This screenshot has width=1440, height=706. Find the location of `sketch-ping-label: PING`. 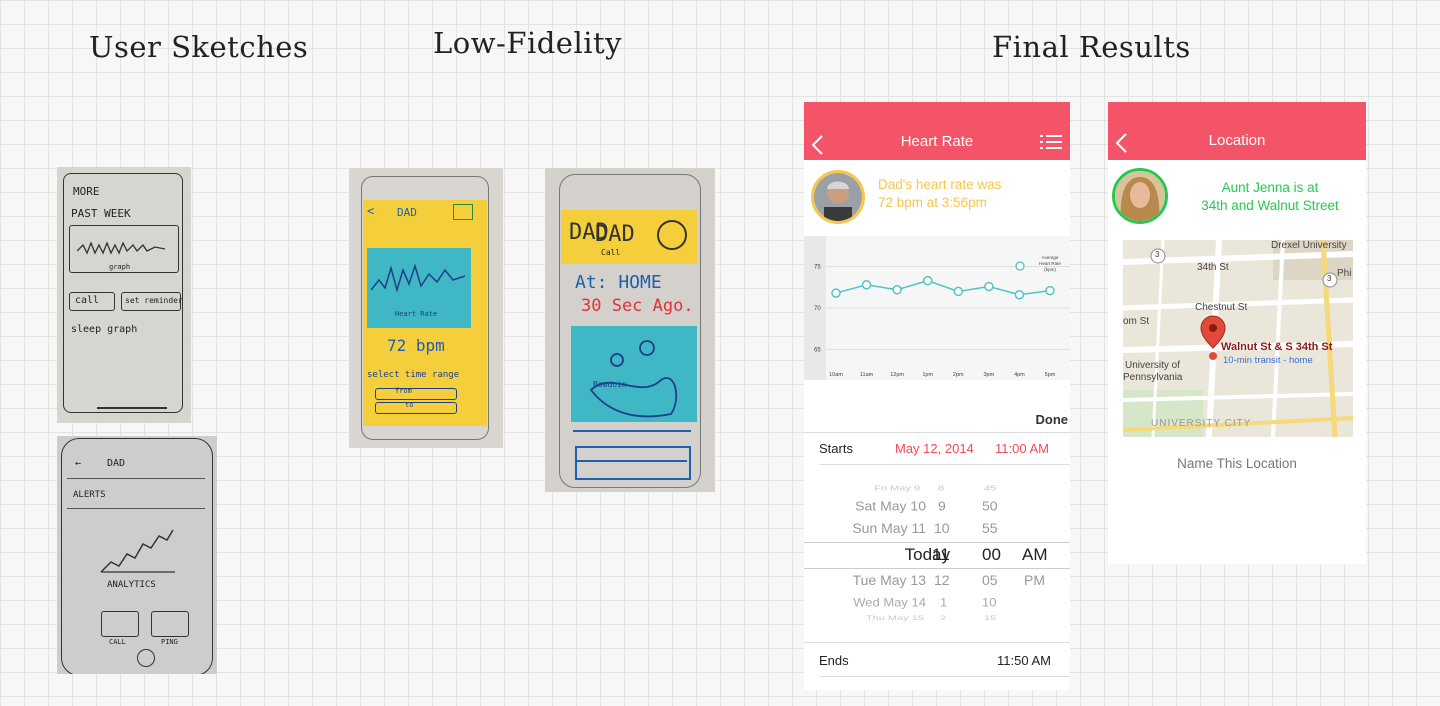

sketch-ping-label: PING is located at coordinates (169, 642).